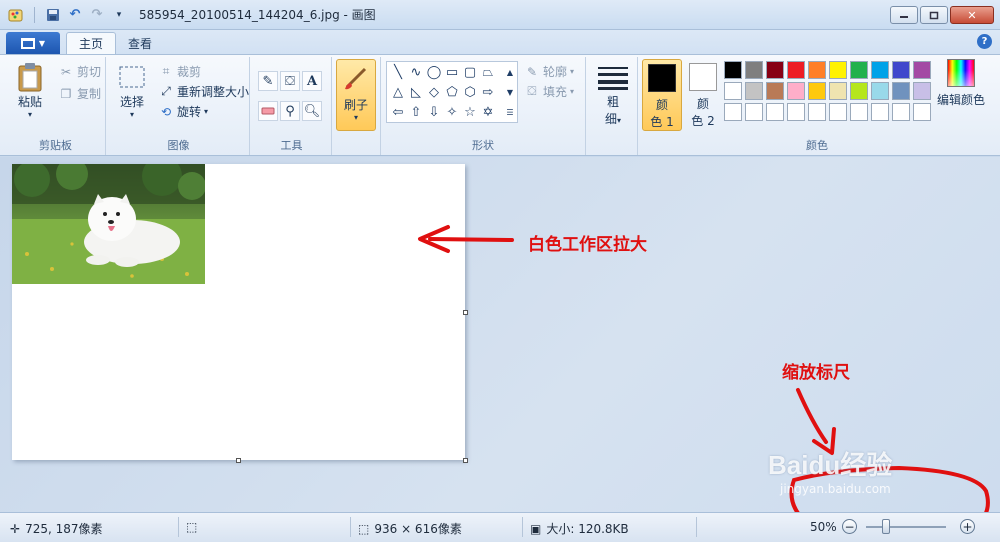  What do you see at coordinates (434, 92) in the screenshot?
I see `diamond-shape-icon: ◇` at bounding box center [434, 92].